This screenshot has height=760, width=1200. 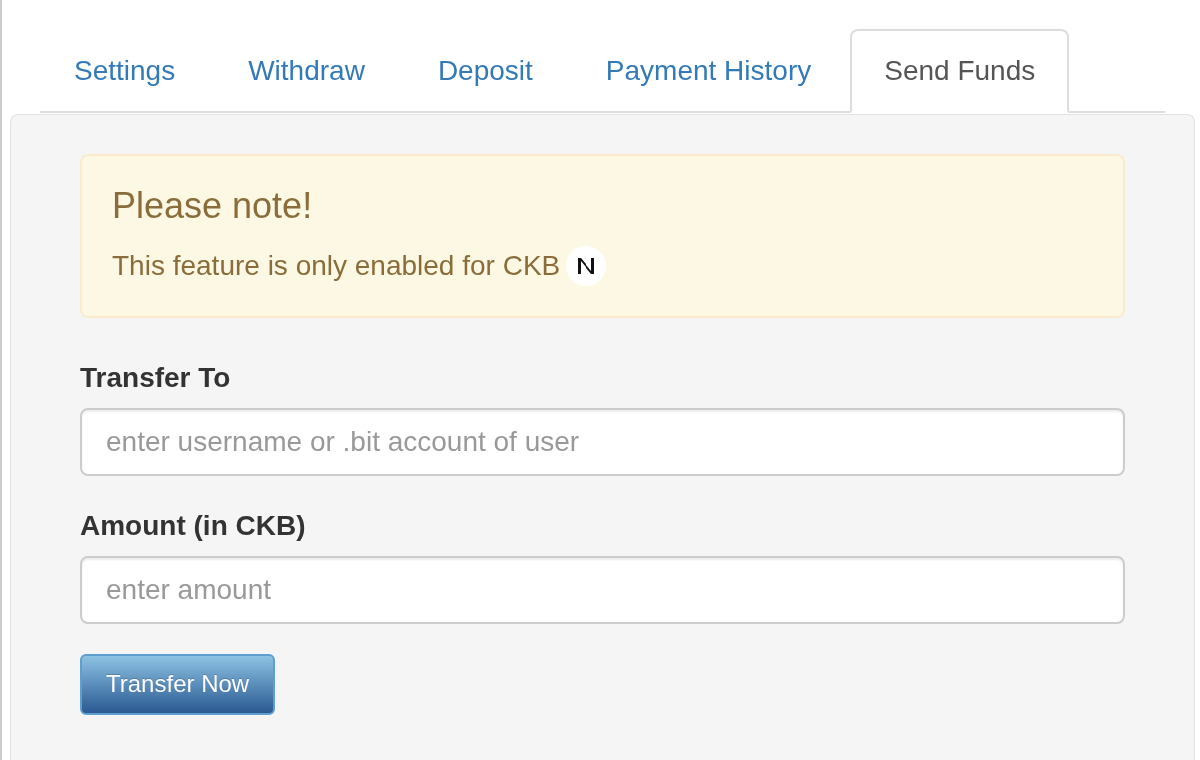 What do you see at coordinates (155, 377) in the screenshot?
I see `field-label: Transfer To` at bounding box center [155, 377].